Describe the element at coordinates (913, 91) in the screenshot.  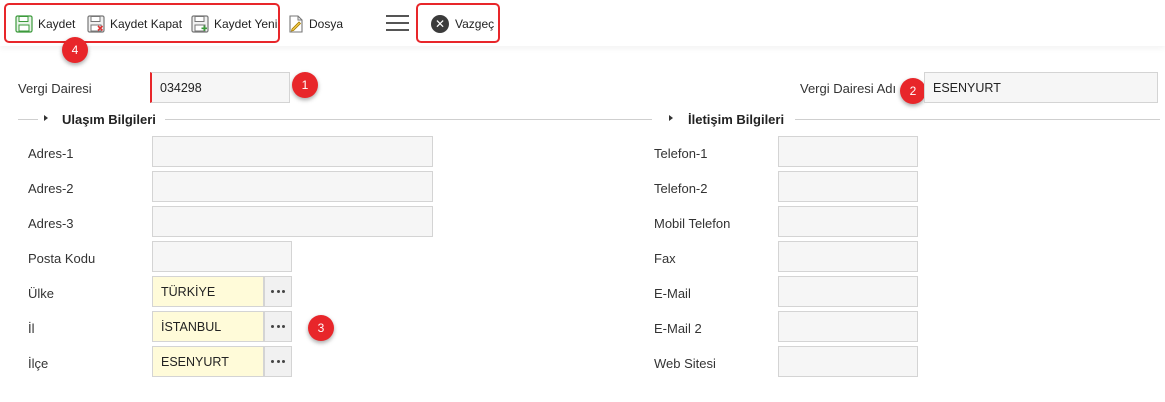
I see `step-badge-2: 2` at that location.